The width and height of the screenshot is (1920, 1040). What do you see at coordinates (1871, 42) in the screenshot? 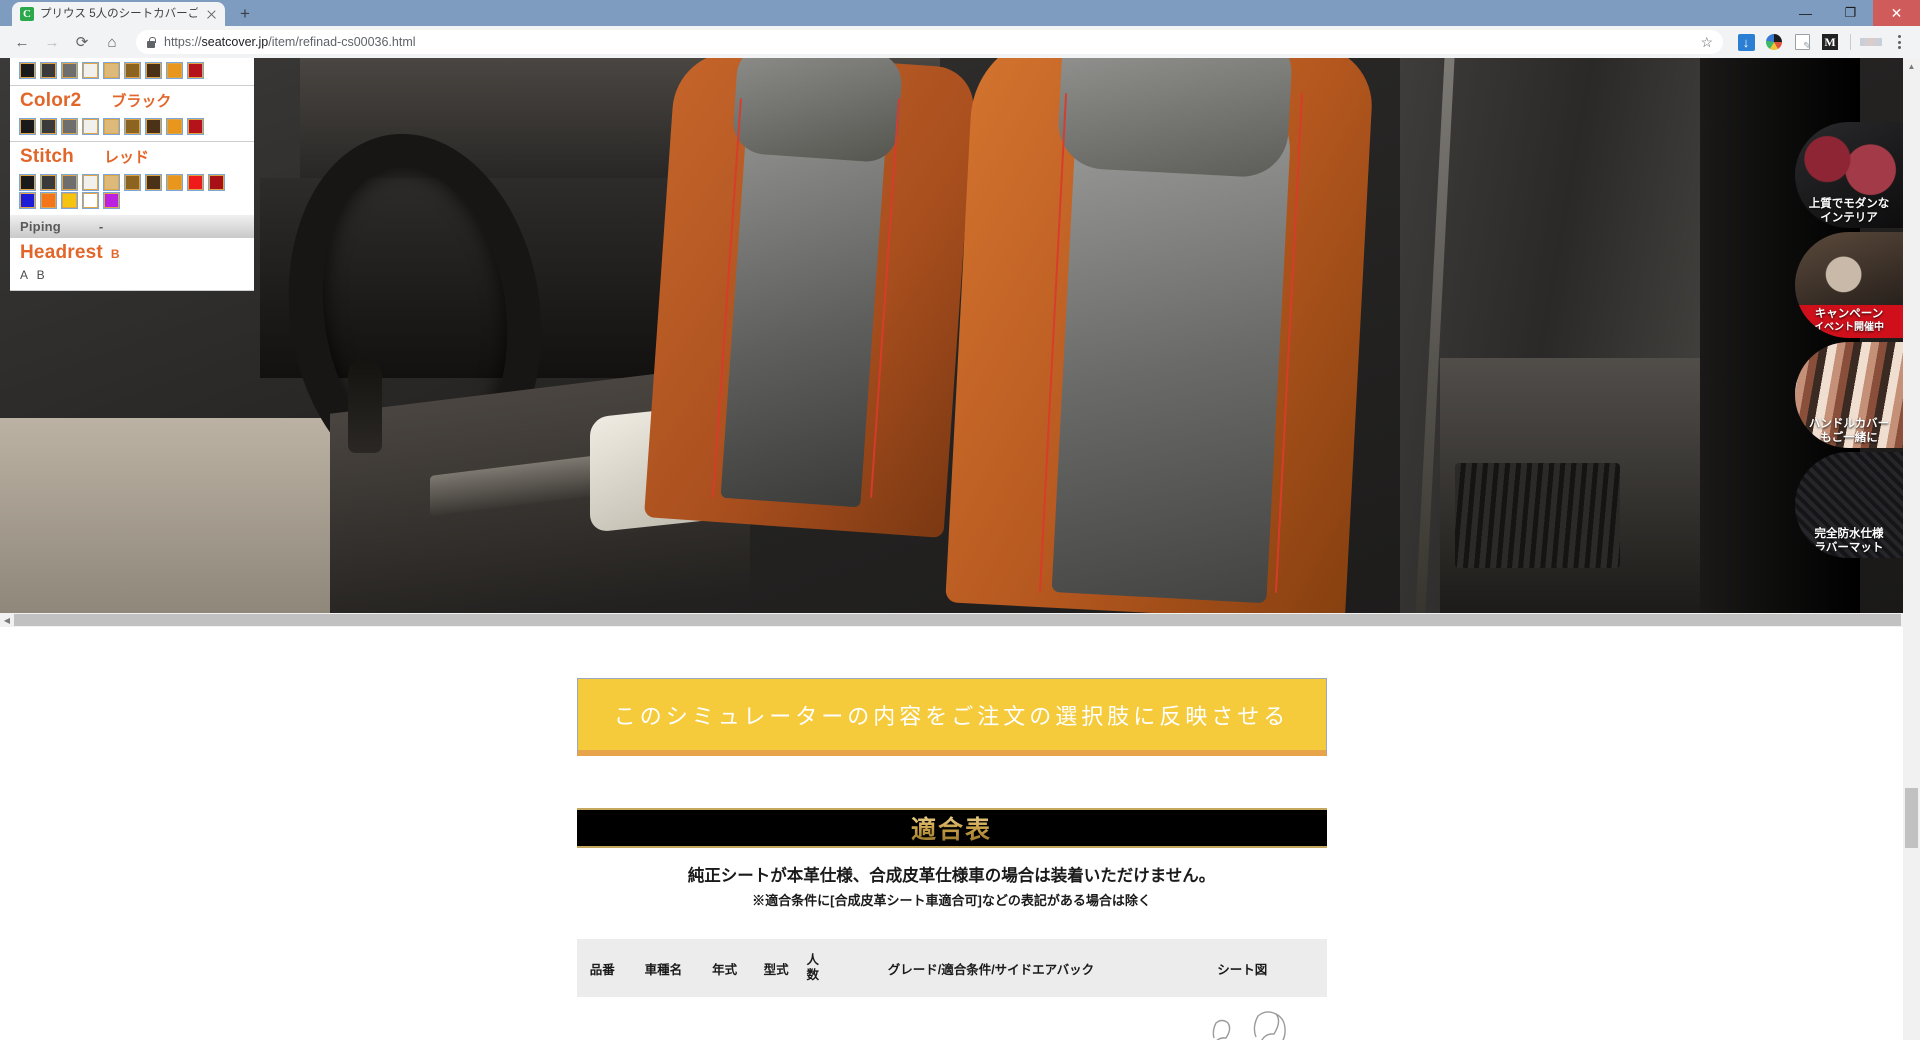
I see `image-thumbnail-icon` at bounding box center [1871, 42].